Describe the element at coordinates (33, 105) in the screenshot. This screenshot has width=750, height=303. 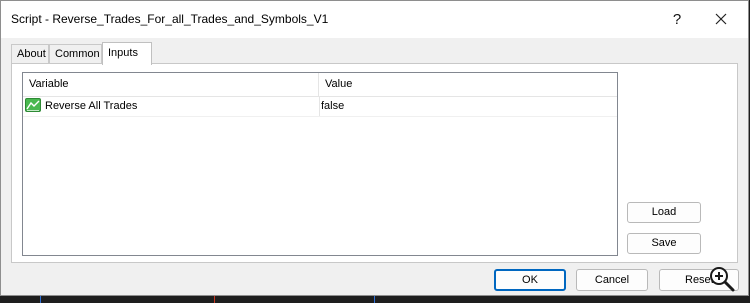
I see `parameter-icon` at that location.